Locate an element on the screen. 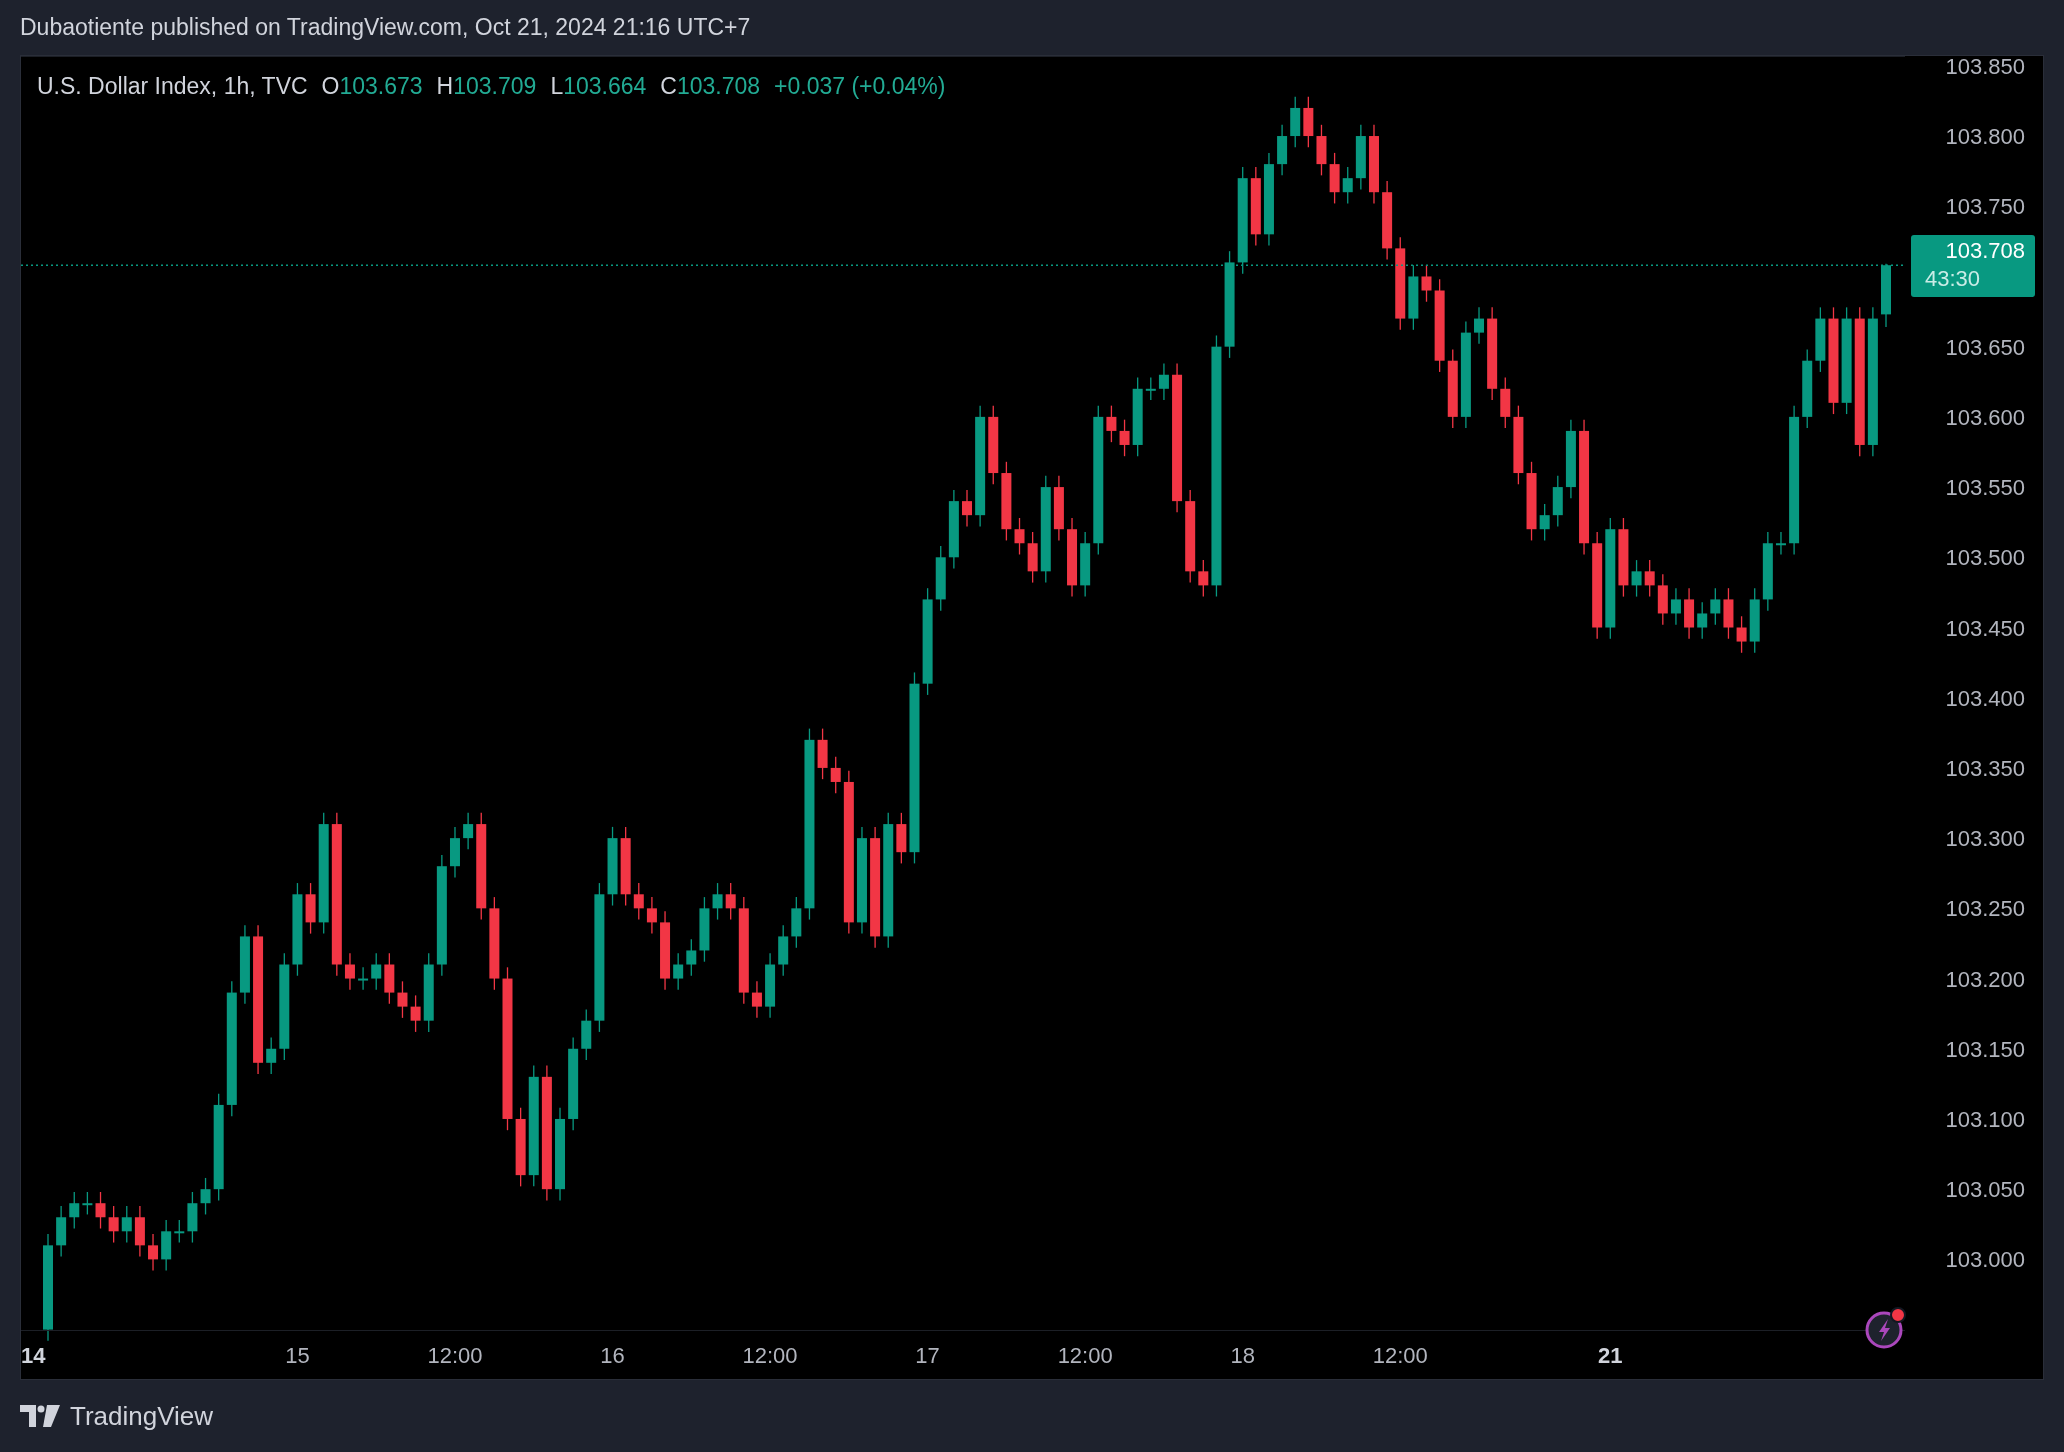 The height and width of the screenshot is (1452, 2064). tradingview-logo-icon is located at coordinates (40, 1416).